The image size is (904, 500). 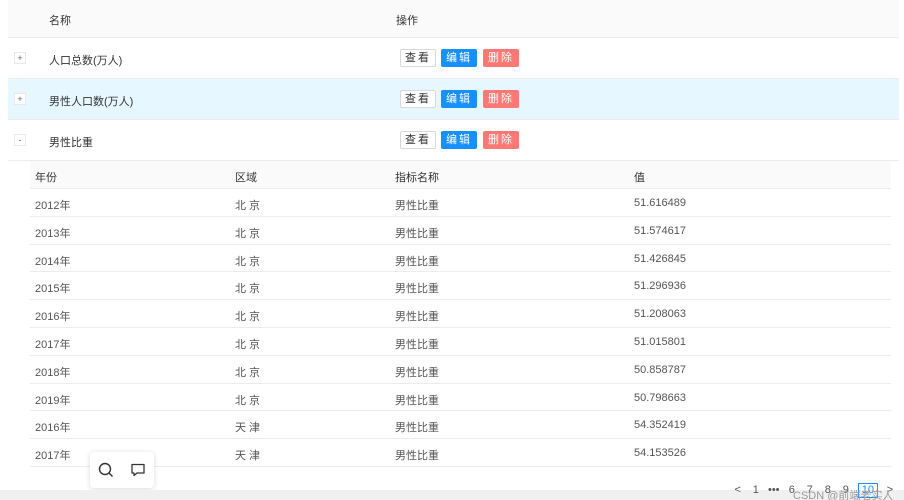 I want to click on column-header-year: 年份, so click(x=46, y=178).